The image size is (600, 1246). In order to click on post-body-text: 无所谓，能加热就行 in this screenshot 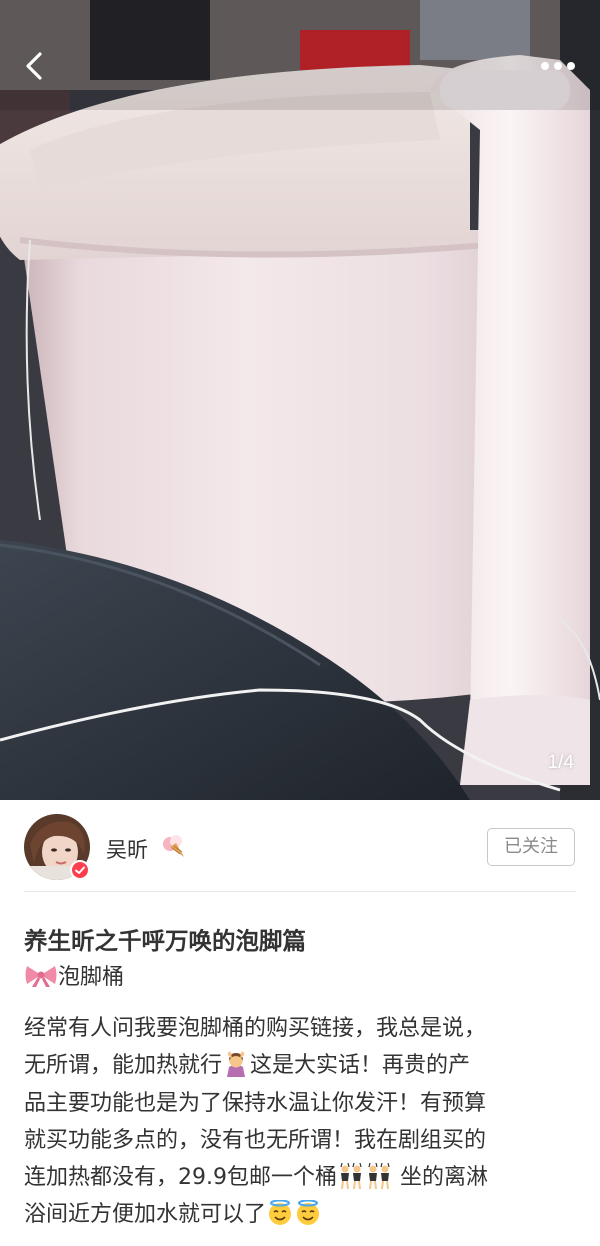, I will do `click(123, 1066)`.